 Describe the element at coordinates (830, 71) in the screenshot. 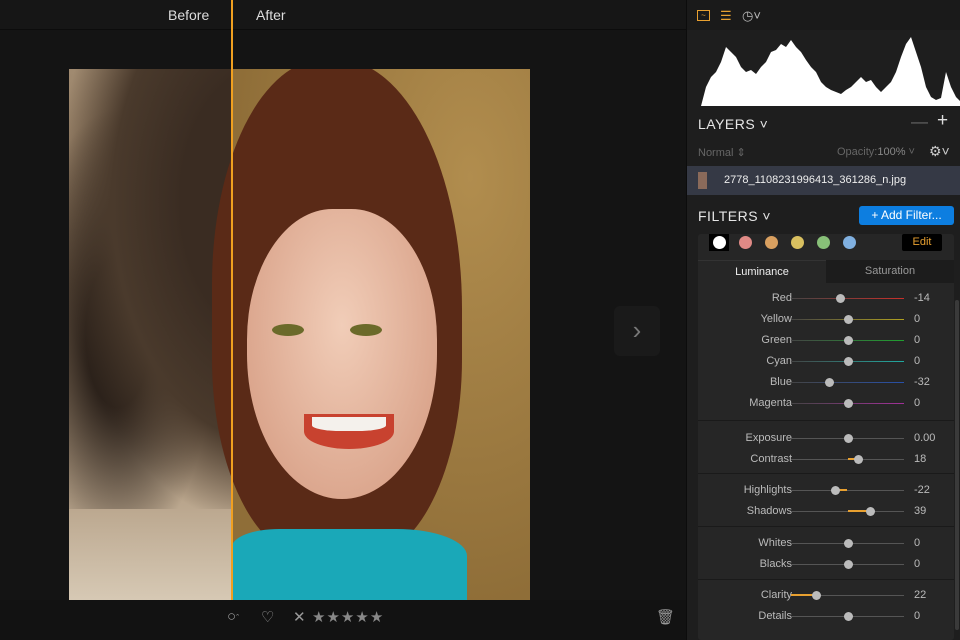

I see `histogram` at that location.